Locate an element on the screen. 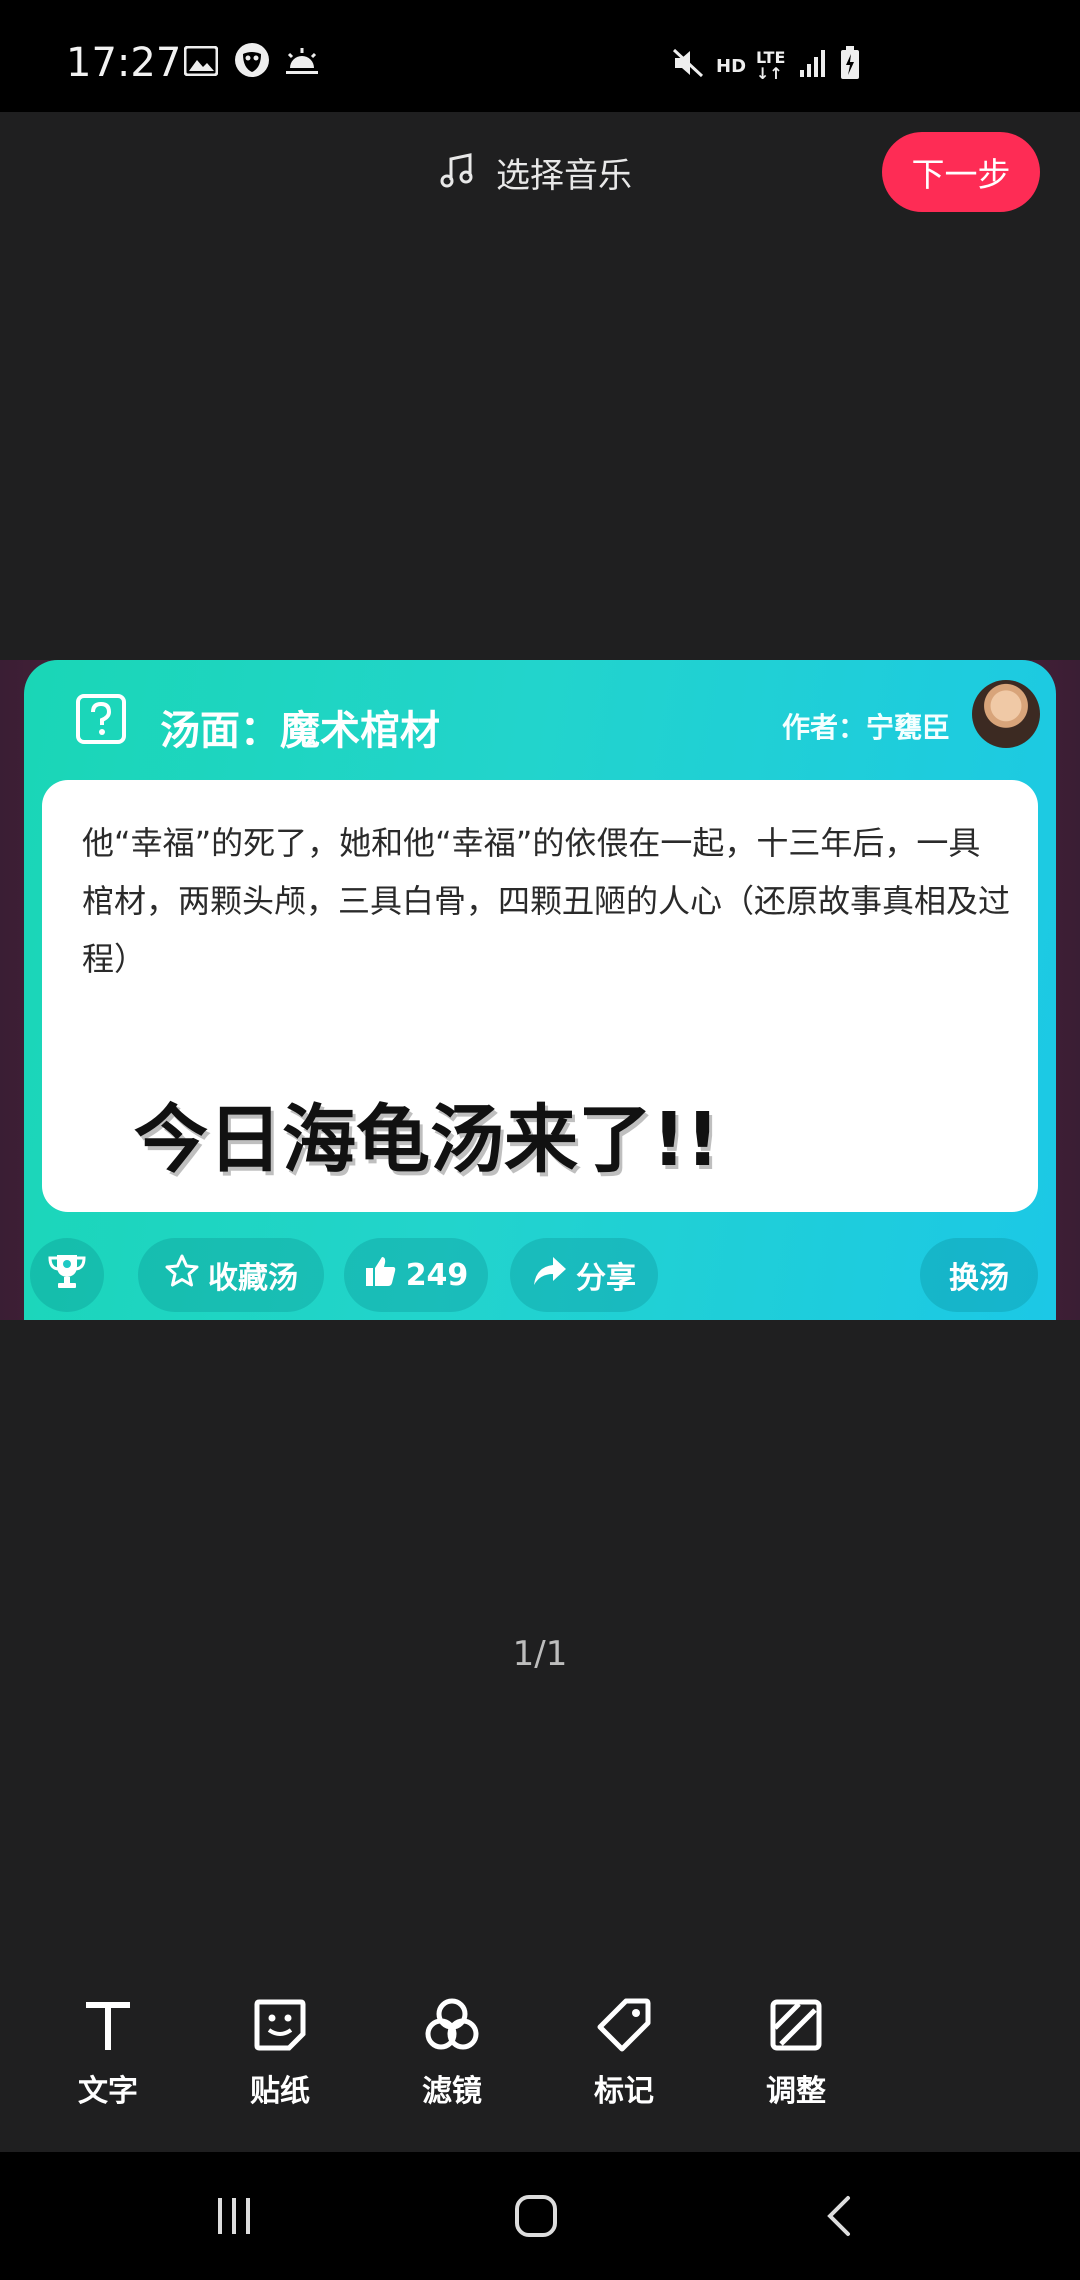 This screenshot has width=1080, height=2280. mute-icon is located at coordinates (689, 65).